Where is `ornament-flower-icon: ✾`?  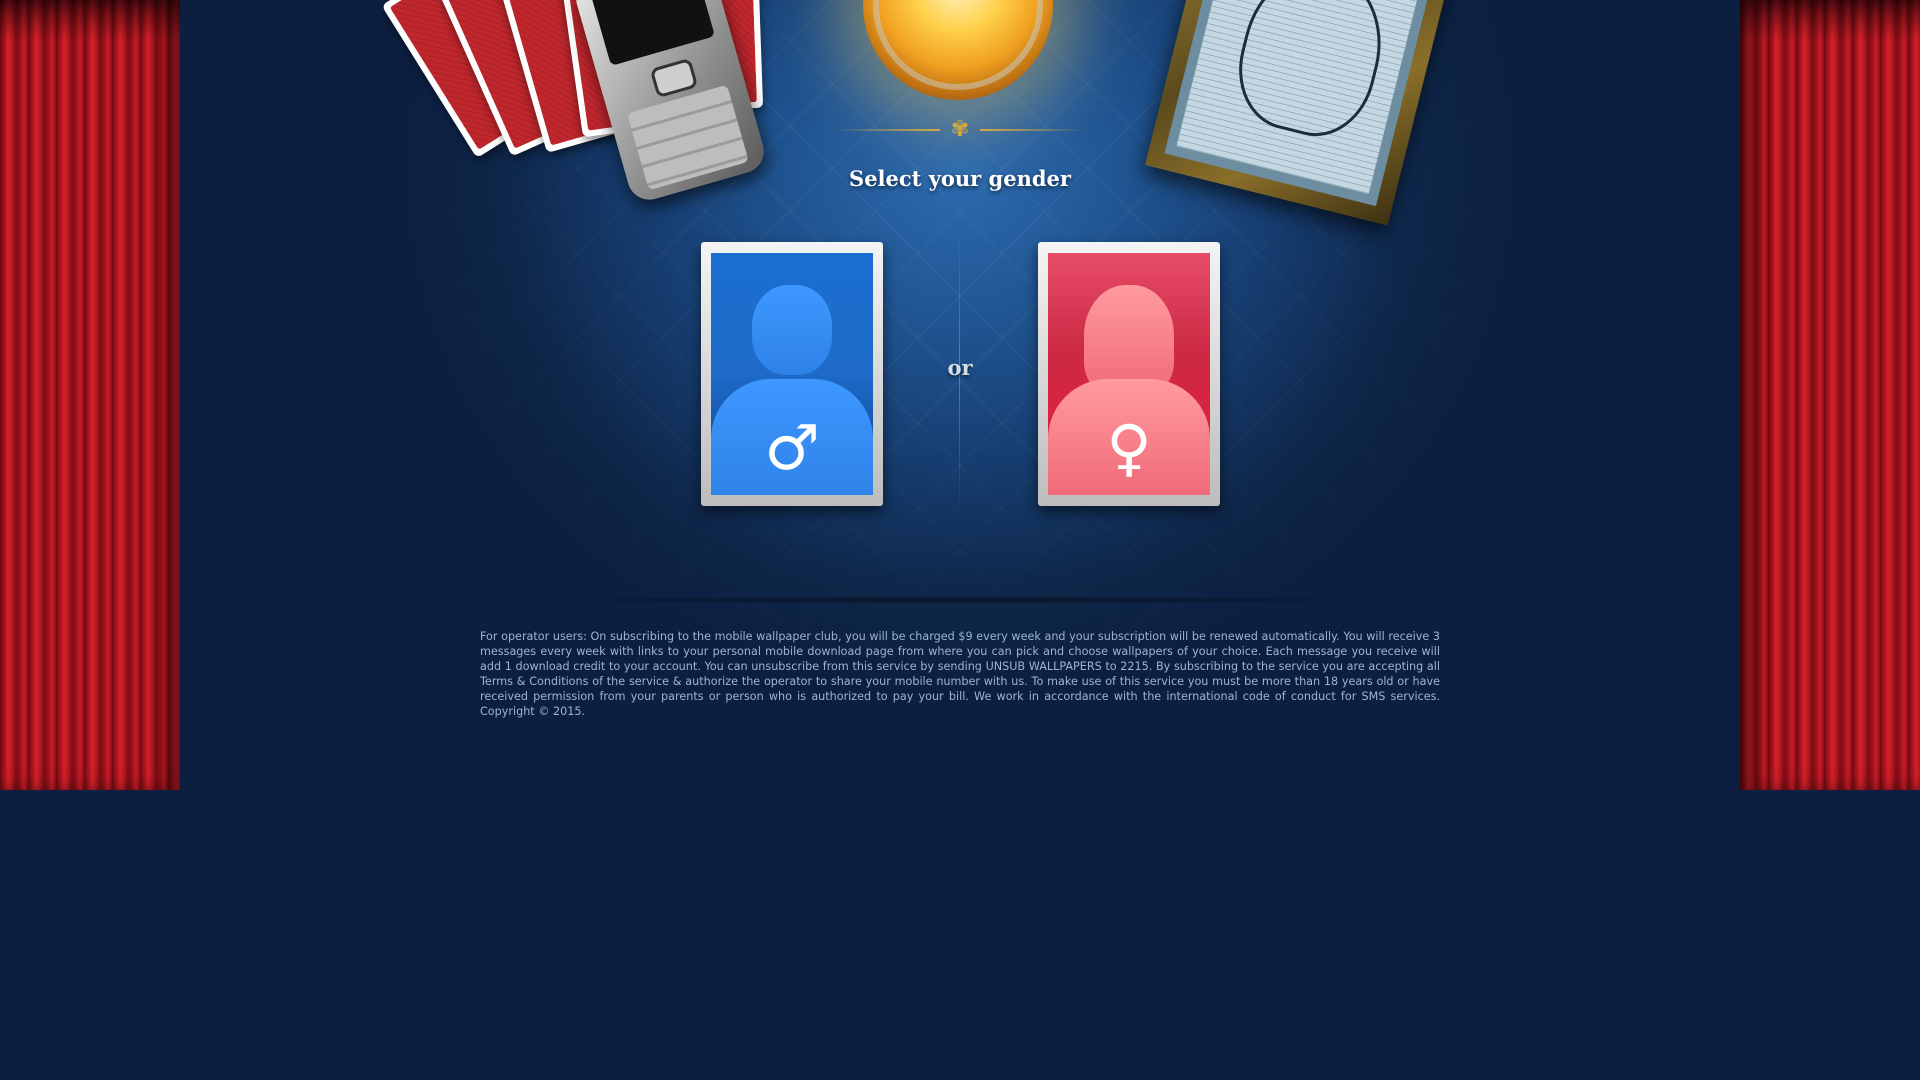
ornament-flower-icon: ✾ is located at coordinates (960, 129).